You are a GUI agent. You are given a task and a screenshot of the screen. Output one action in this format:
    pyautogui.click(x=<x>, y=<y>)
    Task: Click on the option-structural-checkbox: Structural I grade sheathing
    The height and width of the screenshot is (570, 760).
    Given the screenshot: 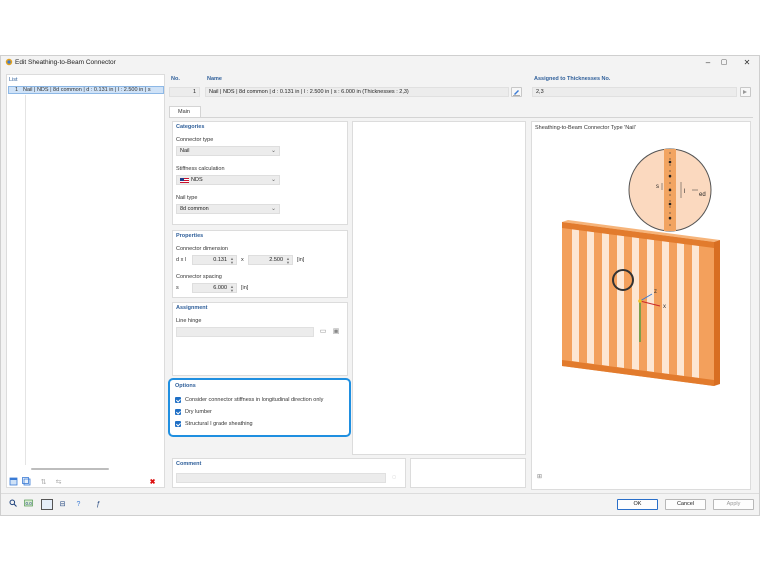 What is the action you would take?
    pyautogui.click(x=261, y=425)
    